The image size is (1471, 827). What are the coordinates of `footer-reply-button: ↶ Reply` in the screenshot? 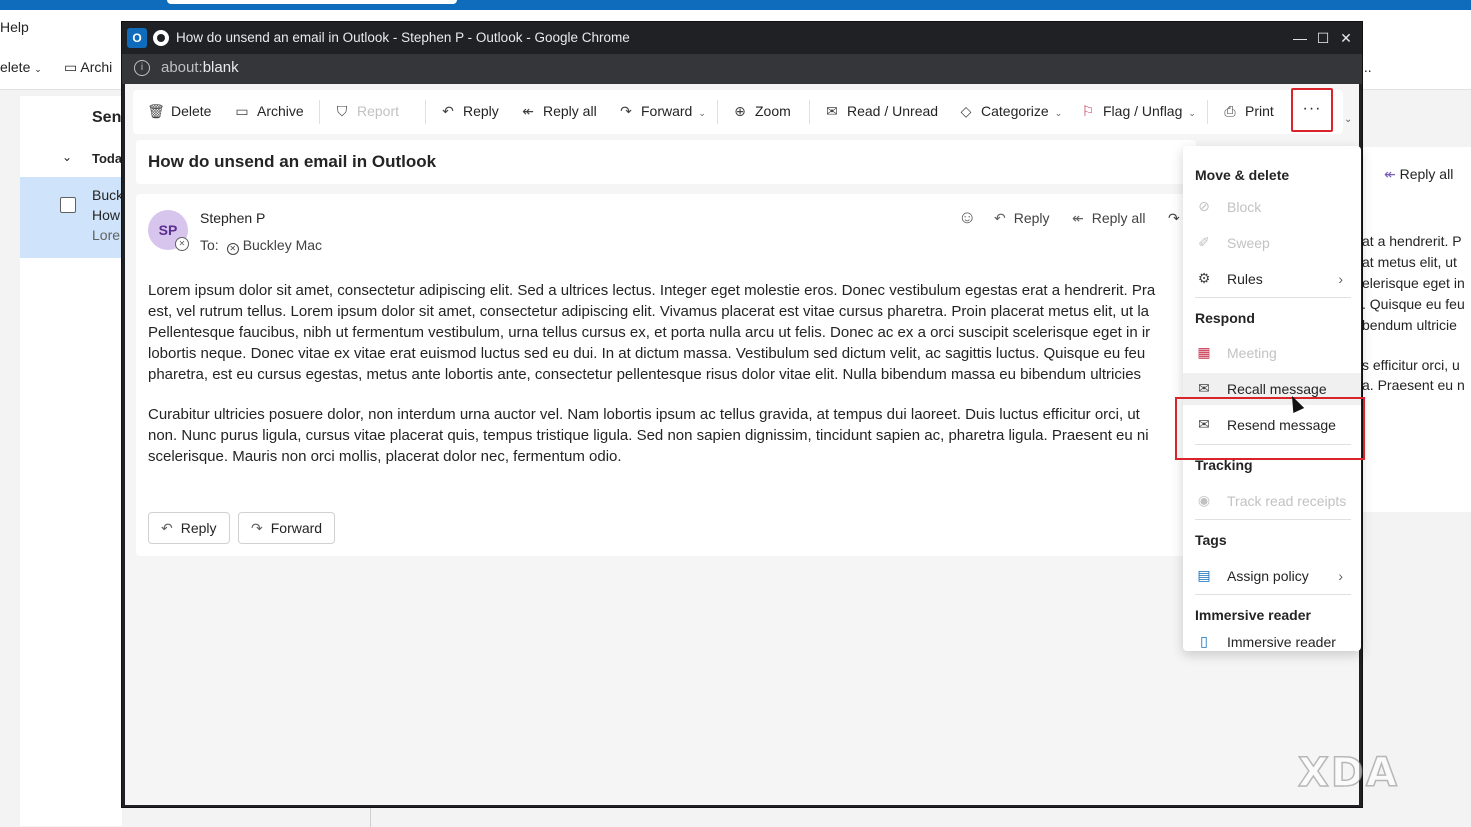 It's located at (189, 528).